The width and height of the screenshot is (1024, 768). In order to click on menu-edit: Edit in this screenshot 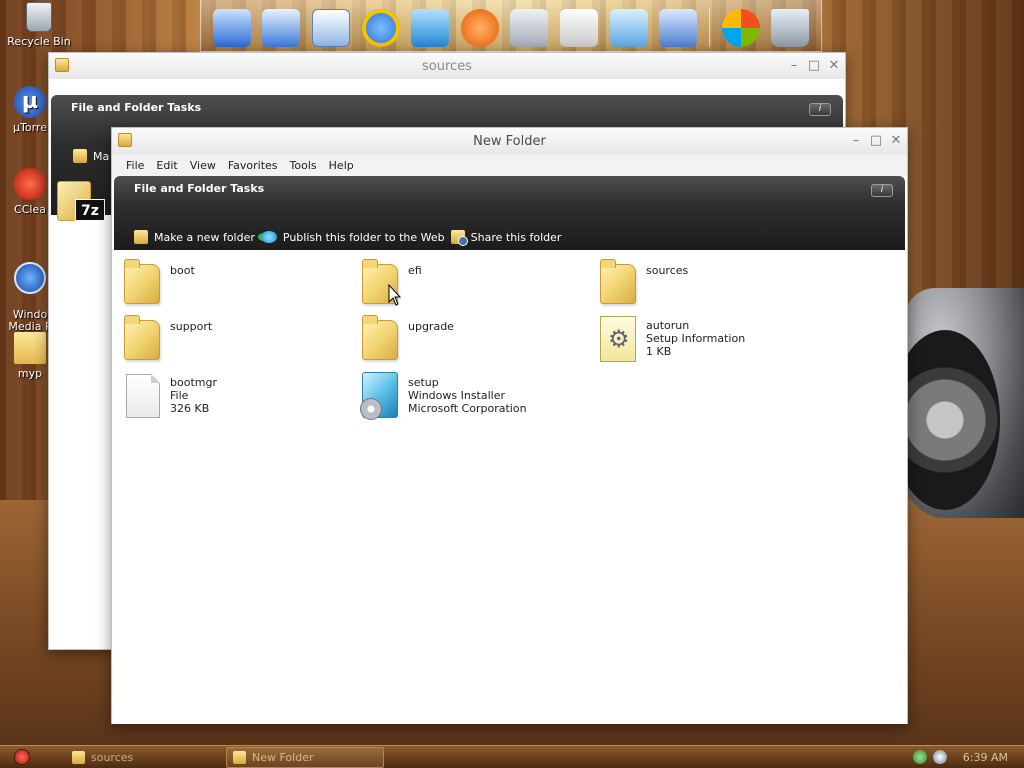, I will do `click(166, 165)`.